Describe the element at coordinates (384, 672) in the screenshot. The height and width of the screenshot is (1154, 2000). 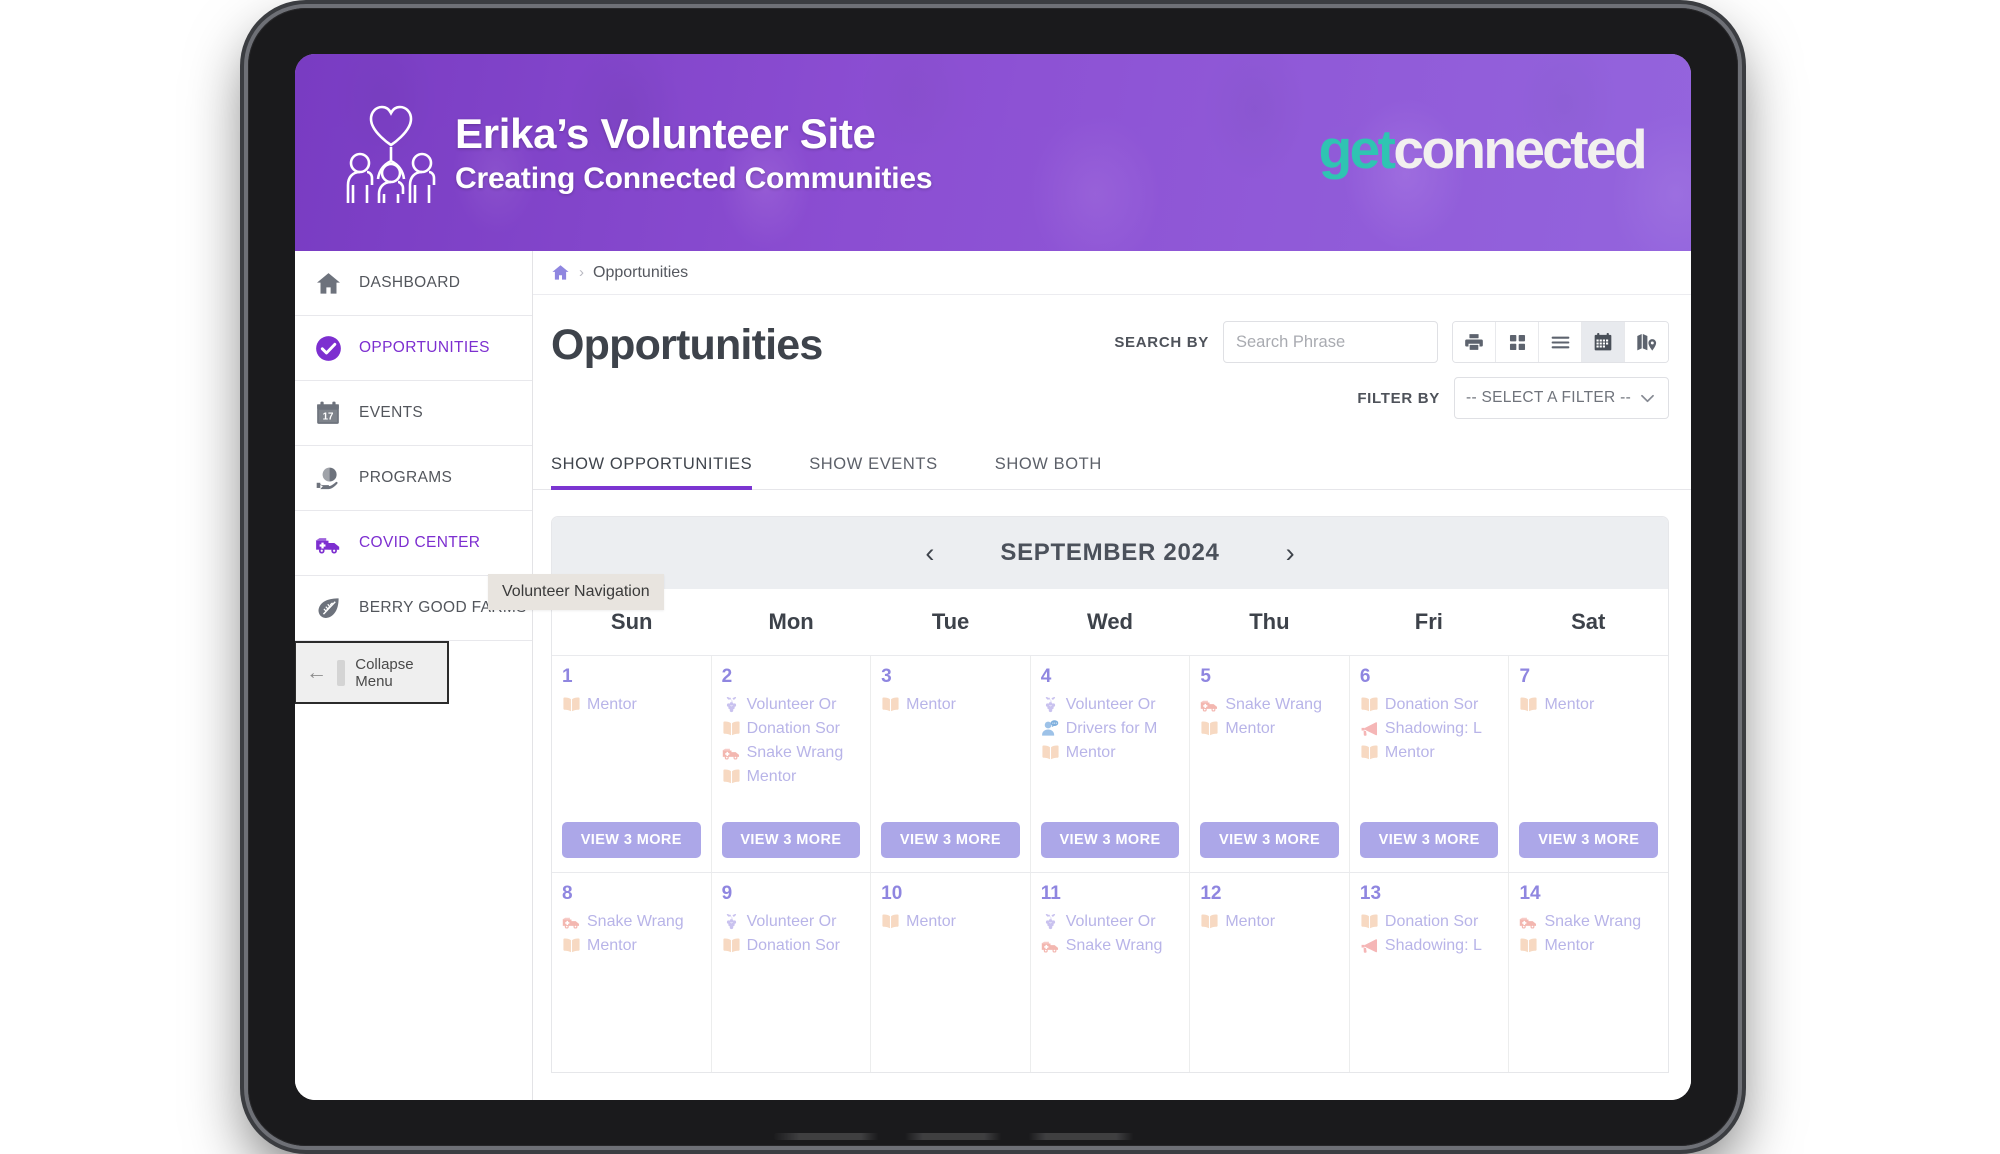
I see `collapse-menu-label: Collapse Menu` at that location.